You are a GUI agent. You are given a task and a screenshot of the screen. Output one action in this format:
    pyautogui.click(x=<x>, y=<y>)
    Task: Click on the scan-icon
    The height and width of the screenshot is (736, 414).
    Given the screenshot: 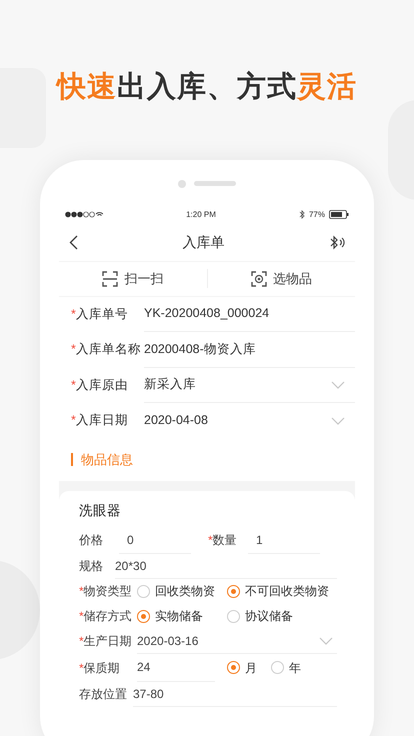 What is the action you would take?
    pyautogui.click(x=110, y=278)
    